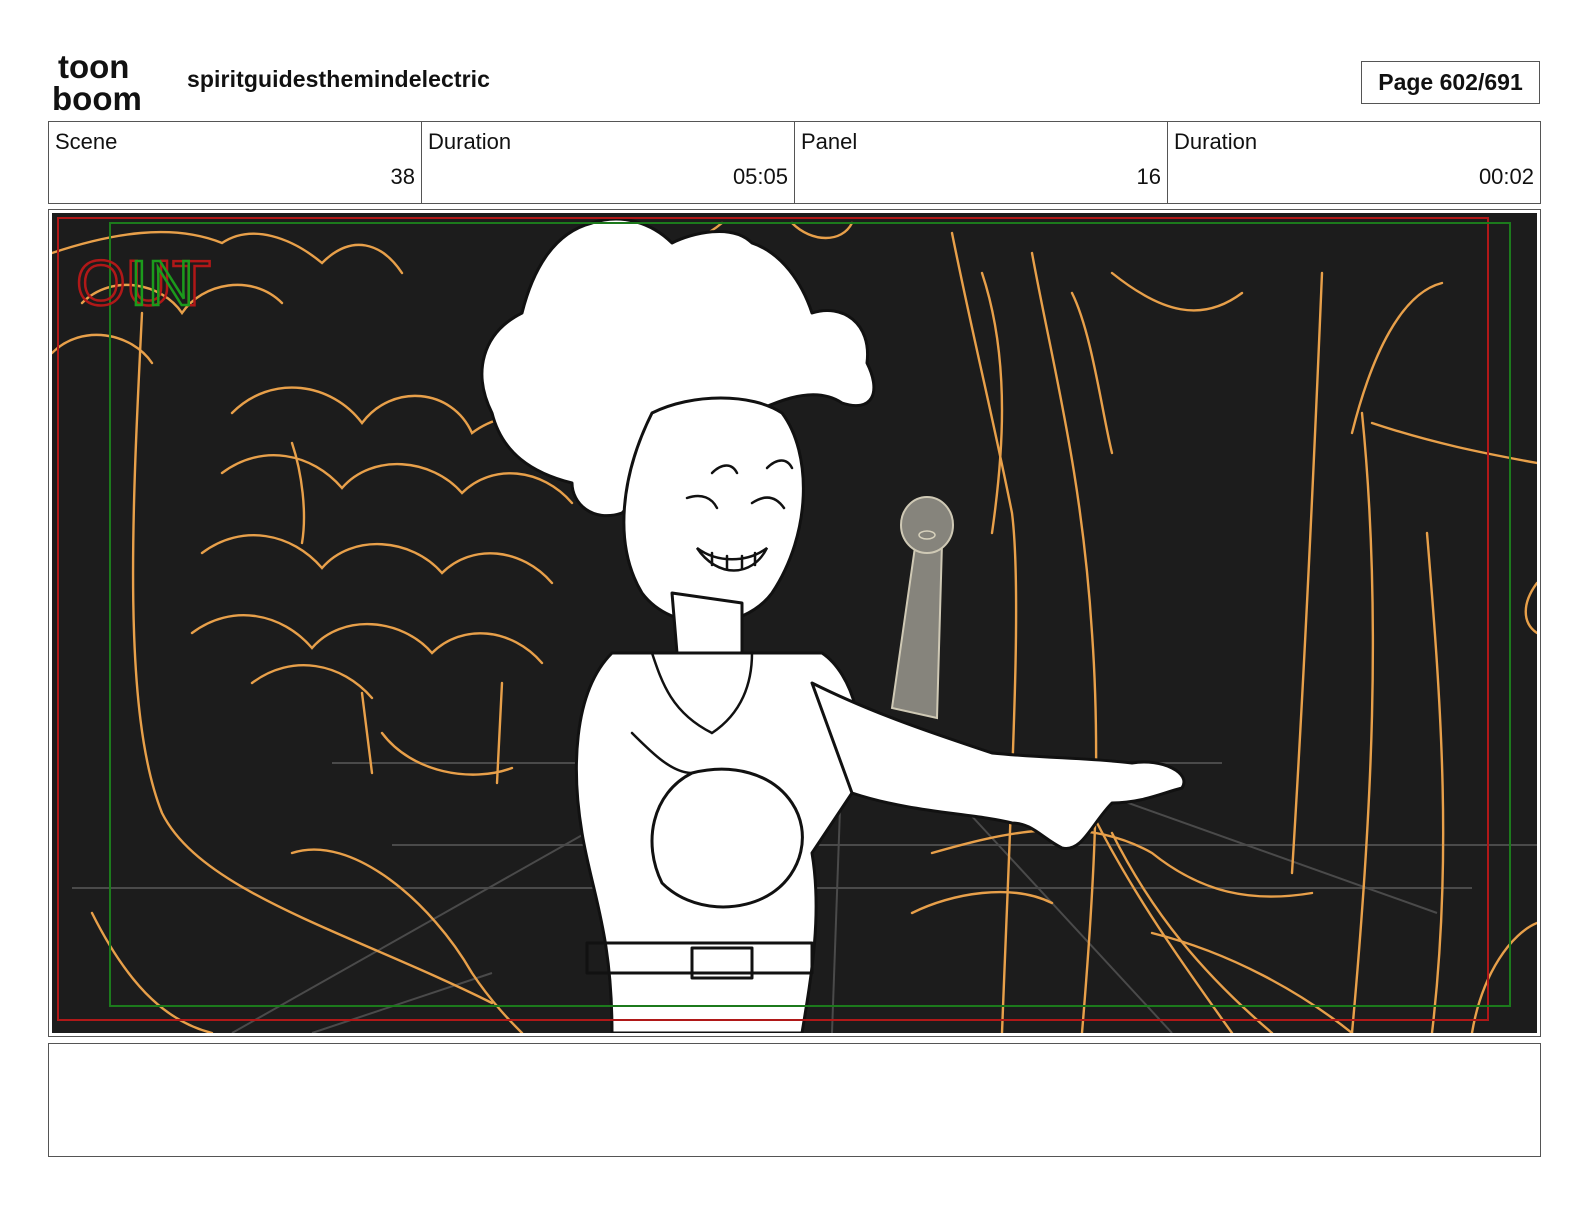 Image resolution: width=1584 pixels, height=1224 pixels. I want to click on scene-cell: Scene 38, so click(235, 162).